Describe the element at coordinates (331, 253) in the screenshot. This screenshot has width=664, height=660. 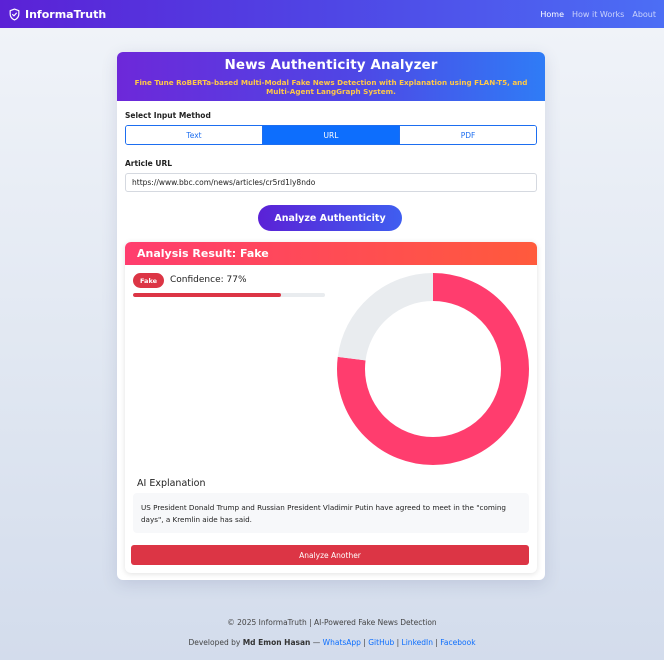
I see `result-header: Analysis Result: Fake` at that location.